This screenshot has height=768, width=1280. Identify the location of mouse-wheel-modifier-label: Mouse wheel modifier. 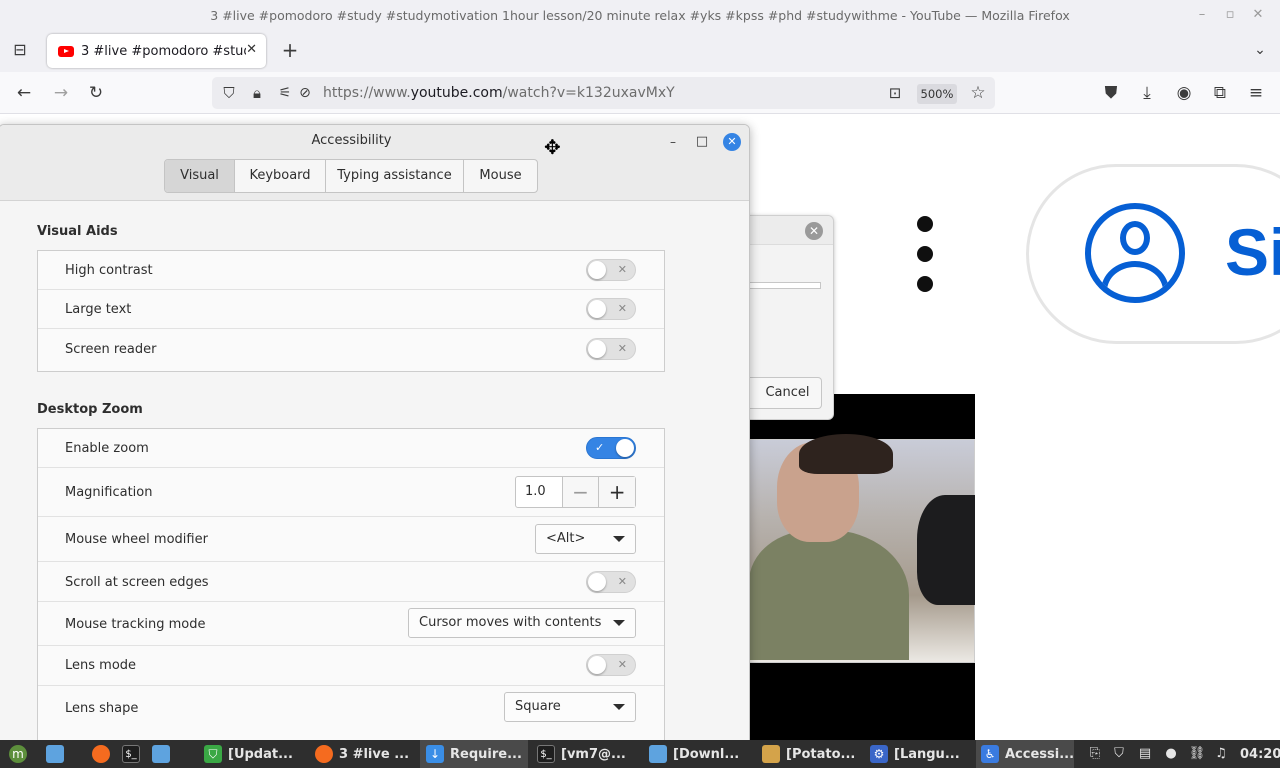
(136, 539).